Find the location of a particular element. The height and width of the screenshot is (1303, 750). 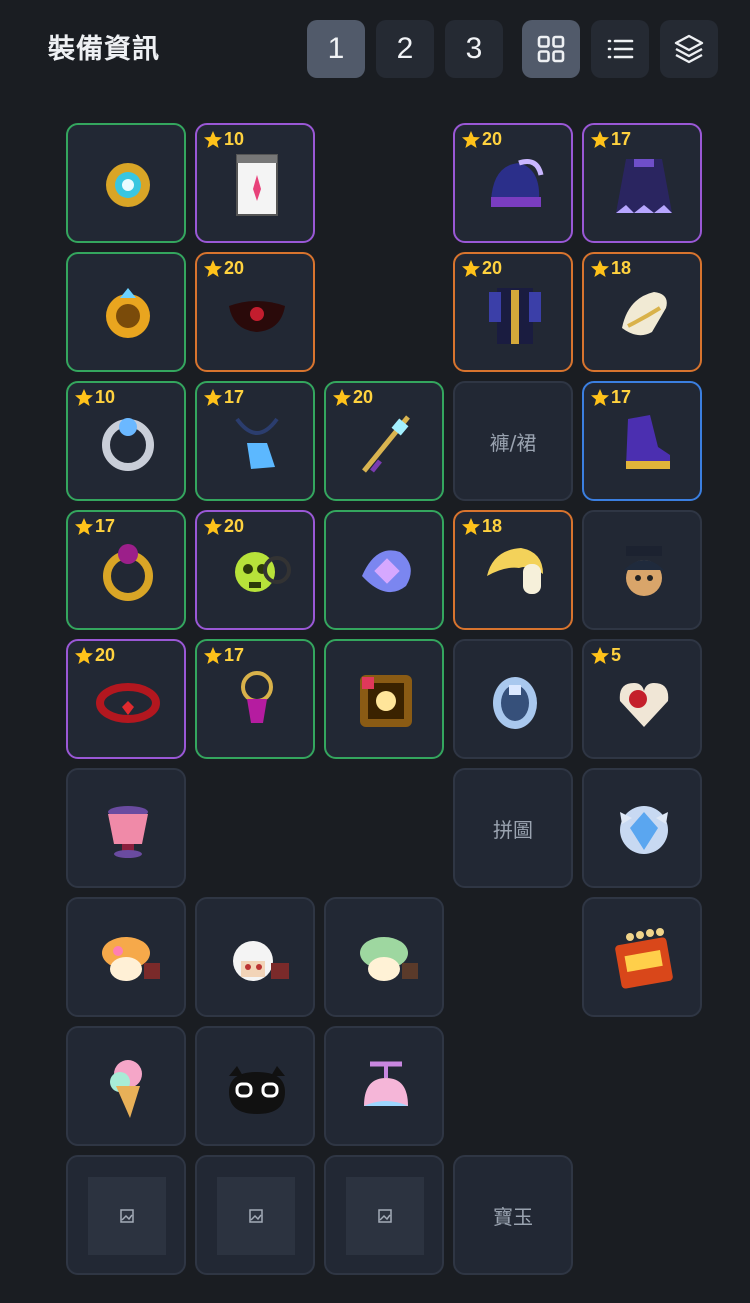

silver-ring-icon is located at coordinates (128, 444).